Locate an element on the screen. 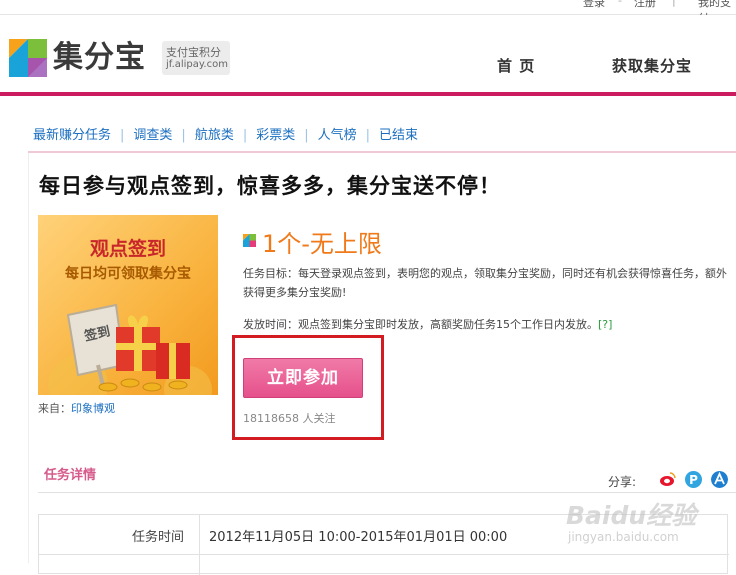  tab-latest-tasks: 最新赚分任务 is located at coordinates (72, 135).